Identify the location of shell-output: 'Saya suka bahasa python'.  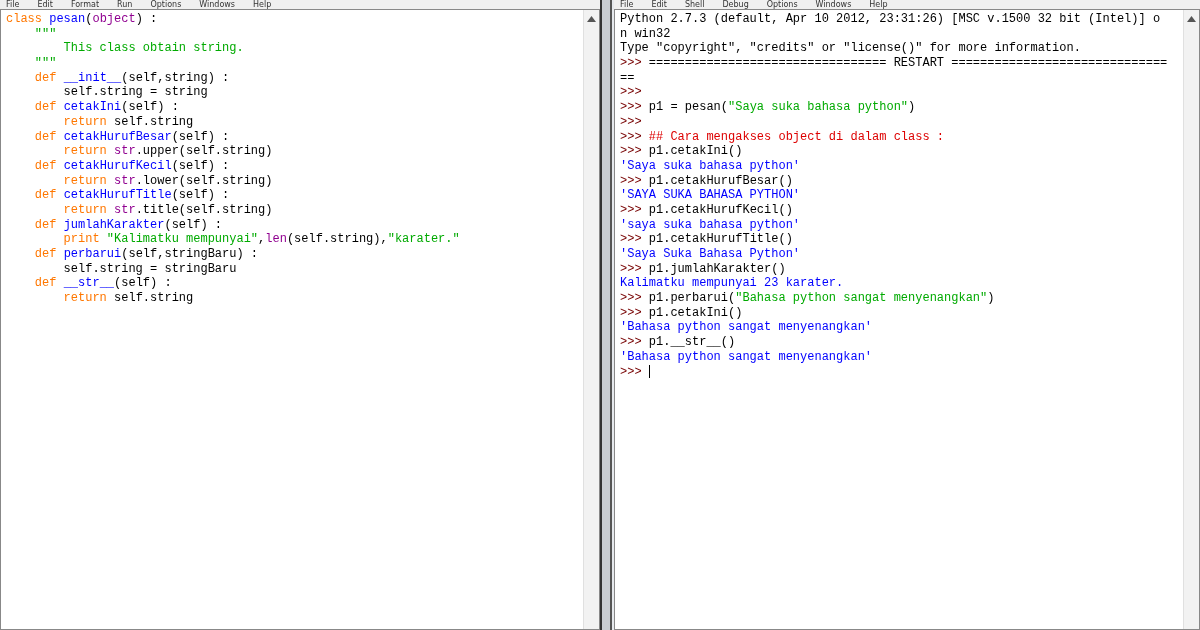
(710, 165).